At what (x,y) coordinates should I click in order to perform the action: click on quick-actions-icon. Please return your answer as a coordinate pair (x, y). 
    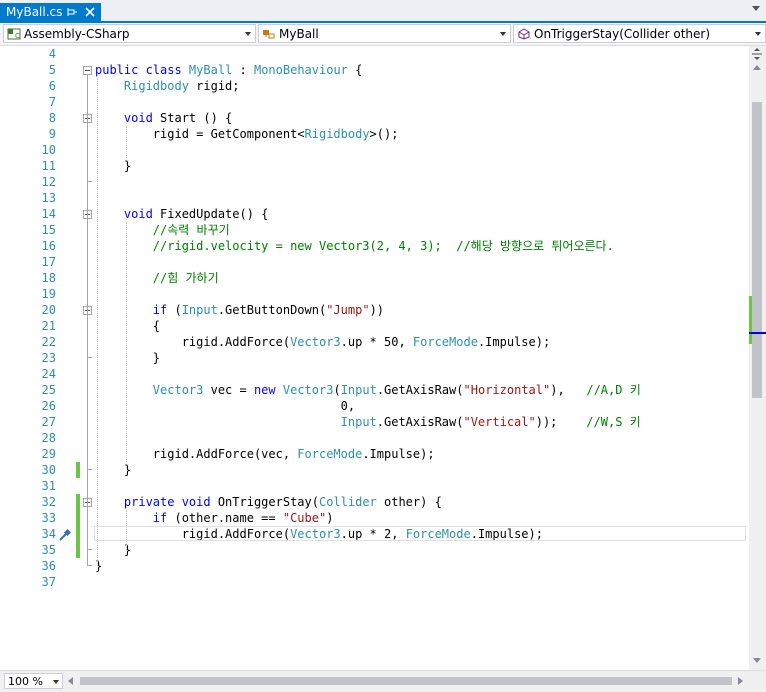
    Looking at the image, I should click on (65, 535).